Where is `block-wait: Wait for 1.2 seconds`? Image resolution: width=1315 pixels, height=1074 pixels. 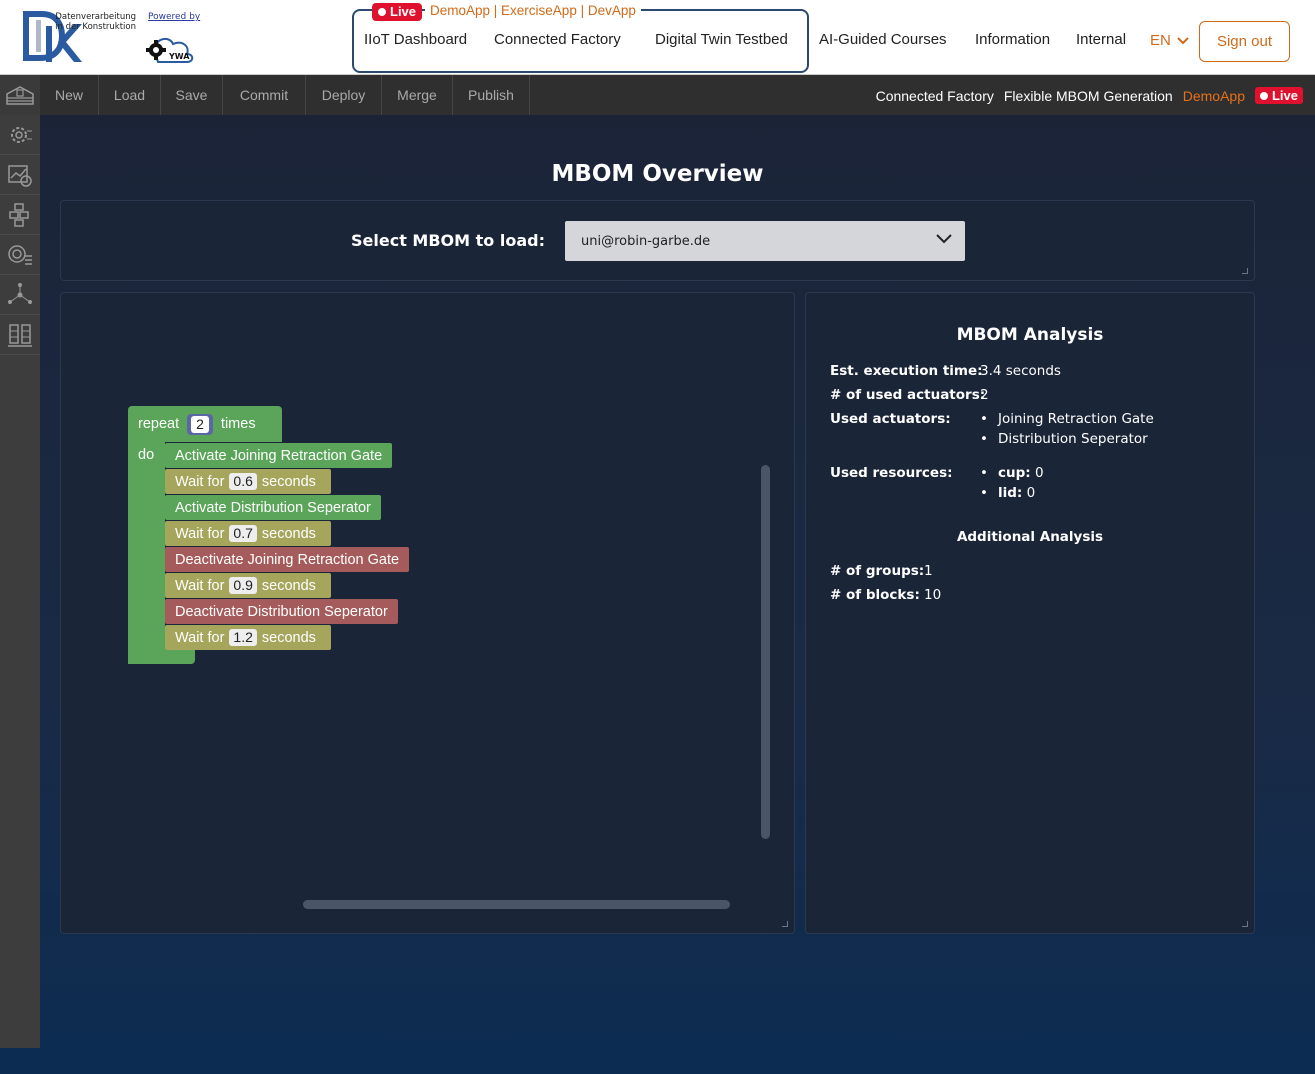 block-wait: Wait for 1.2 seconds is located at coordinates (248, 637).